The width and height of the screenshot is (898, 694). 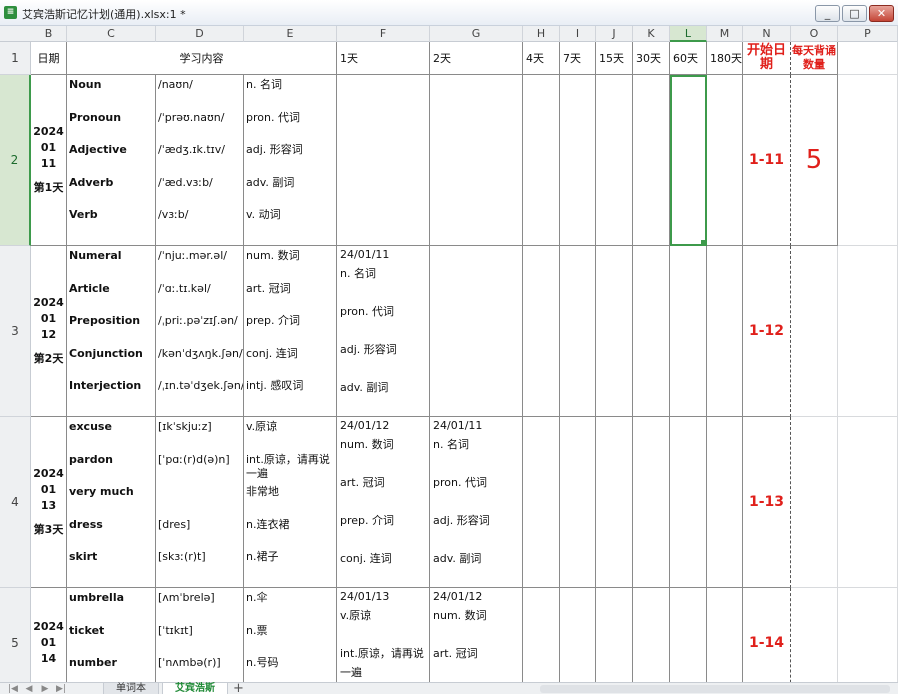 What do you see at coordinates (688, 34) in the screenshot?
I see `column-header-l: L` at bounding box center [688, 34].